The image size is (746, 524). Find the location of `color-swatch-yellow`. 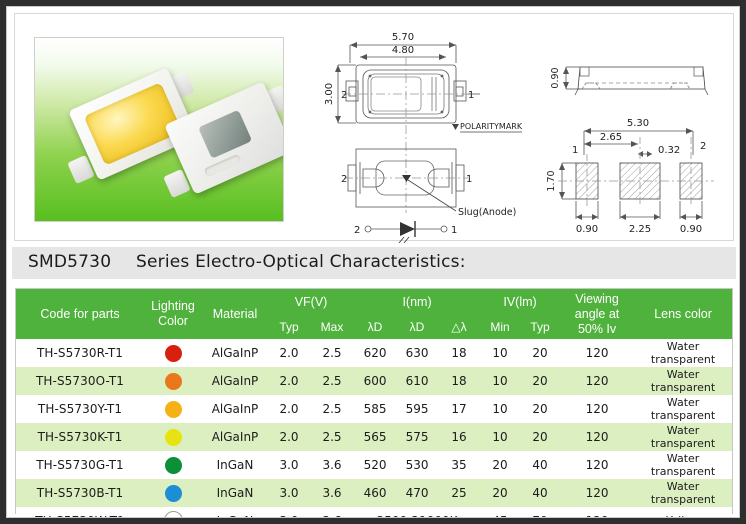

color-swatch-yellow is located at coordinates (173, 437).